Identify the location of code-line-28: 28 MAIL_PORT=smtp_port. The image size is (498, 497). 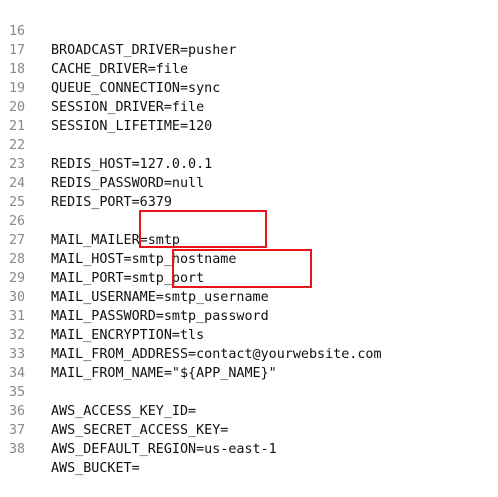
(102, 258).